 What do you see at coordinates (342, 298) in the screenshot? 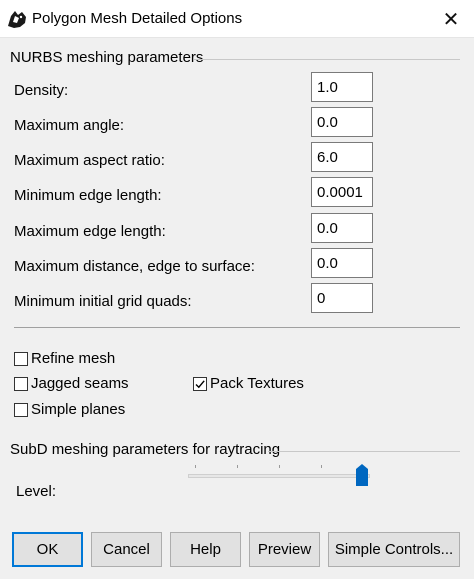
I see `minimum-initial-grid-quads-input` at bounding box center [342, 298].